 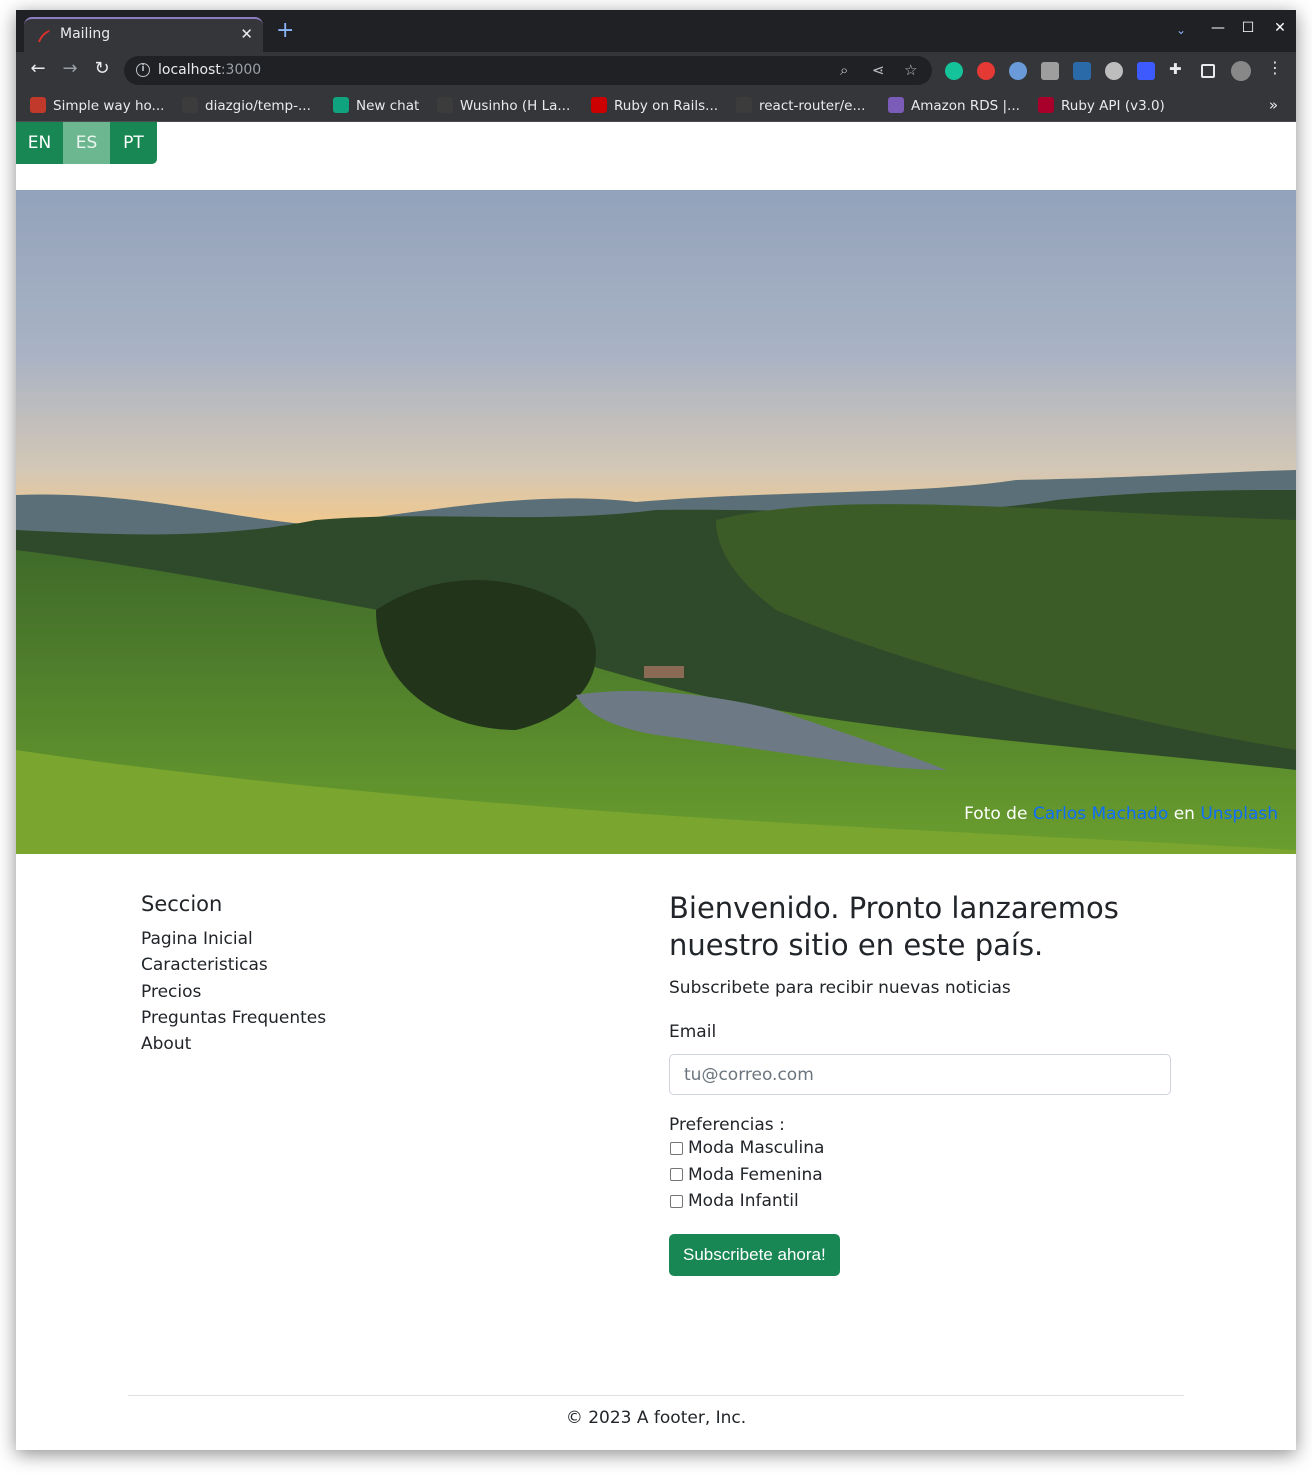 What do you see at coordinates (1100, 814) in the screenshot?
I see `author-link: Carlos Machado` at bounding box center [1100, 814].